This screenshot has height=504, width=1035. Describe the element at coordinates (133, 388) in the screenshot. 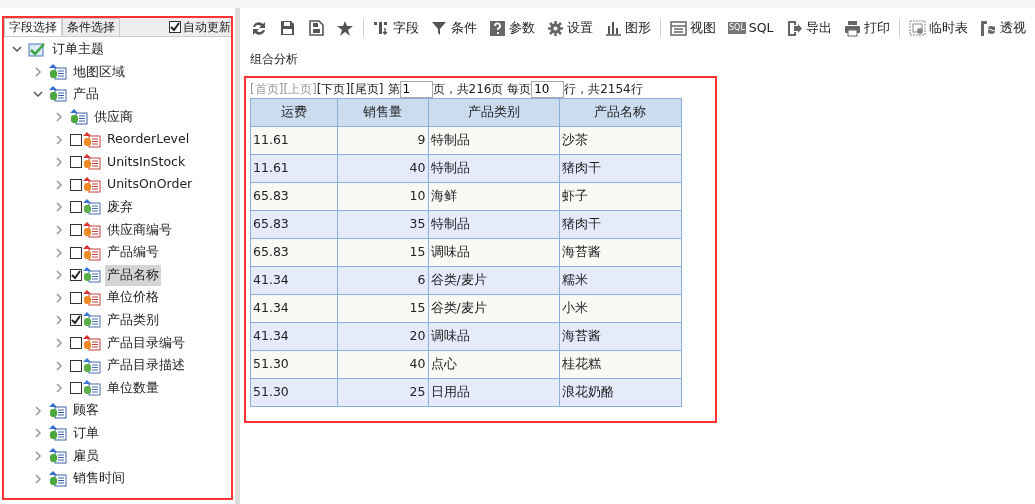

I see `tree-item: 单位数量` at that location.